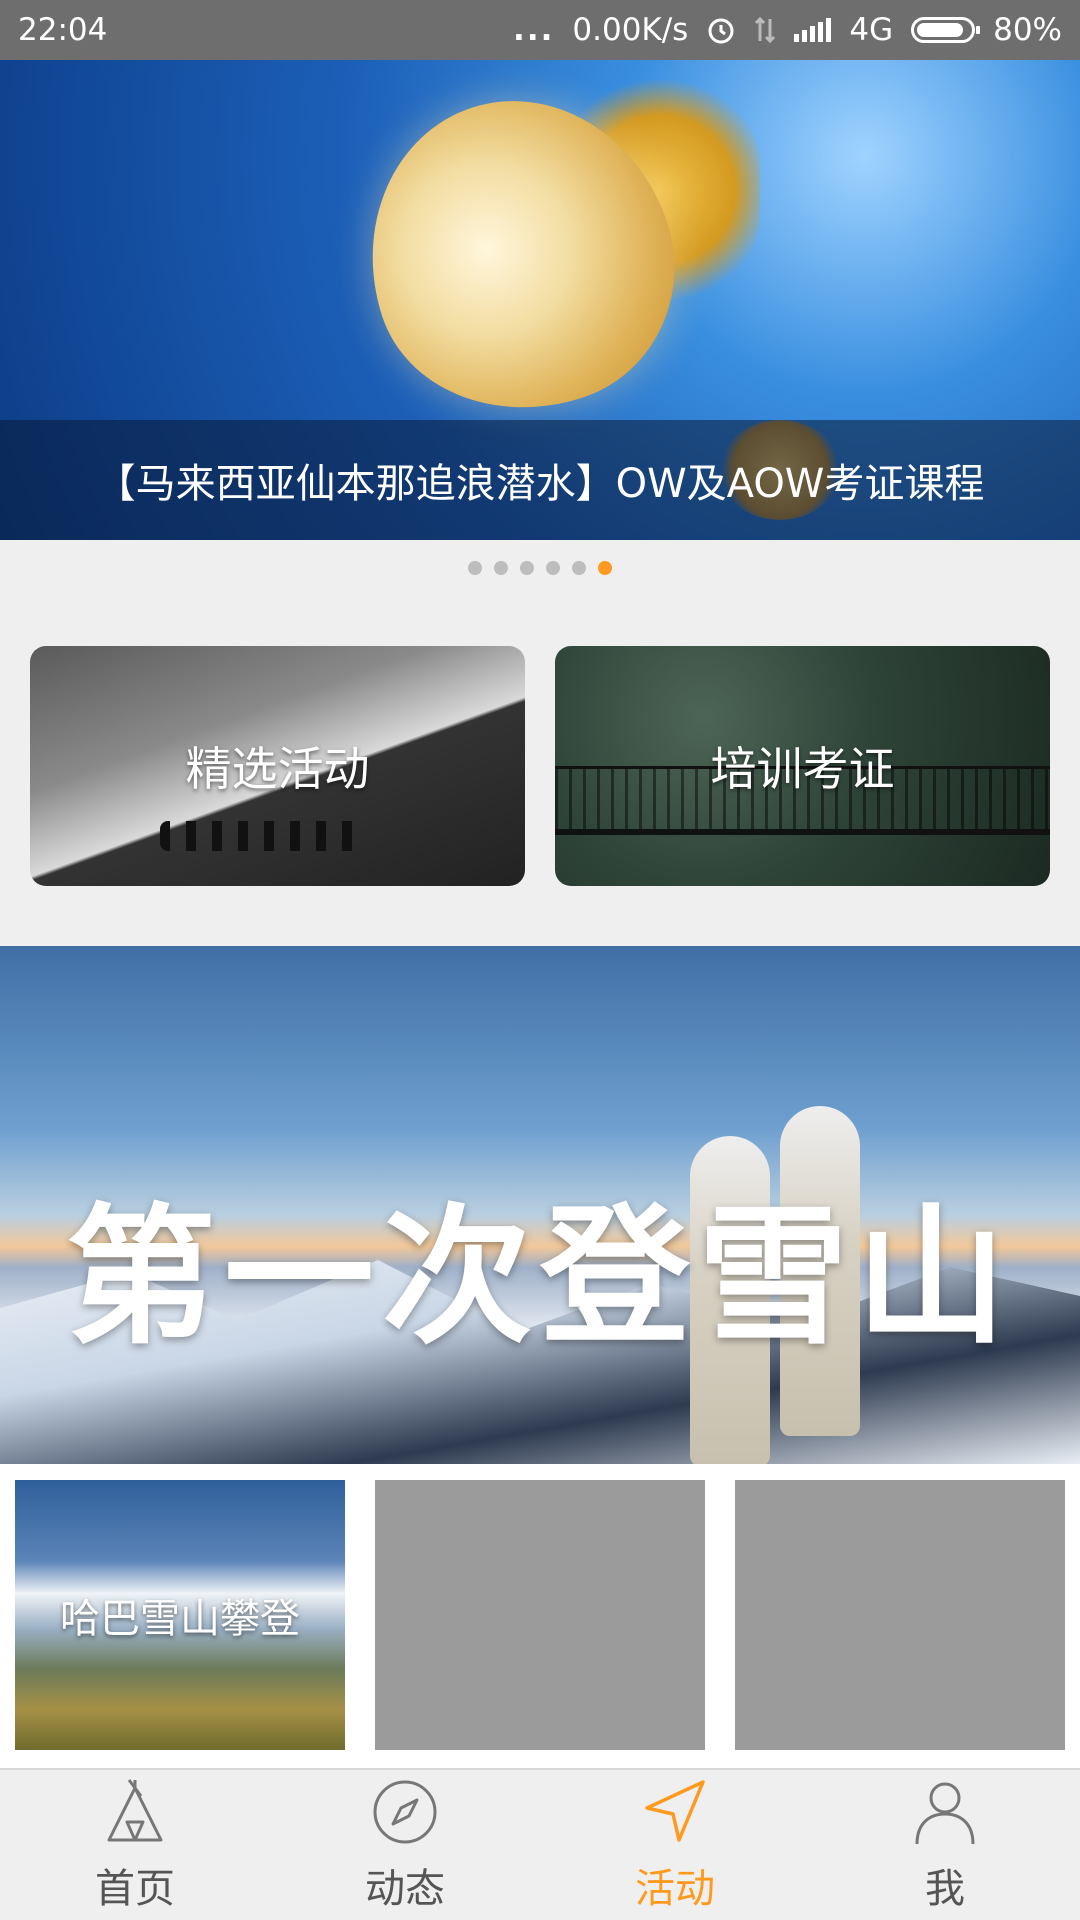 The width and height of the screenshot is (1080, 1920). I want to click on activity-thumbnail-label: 哈巴雪山攀登, so click(180, 1619).